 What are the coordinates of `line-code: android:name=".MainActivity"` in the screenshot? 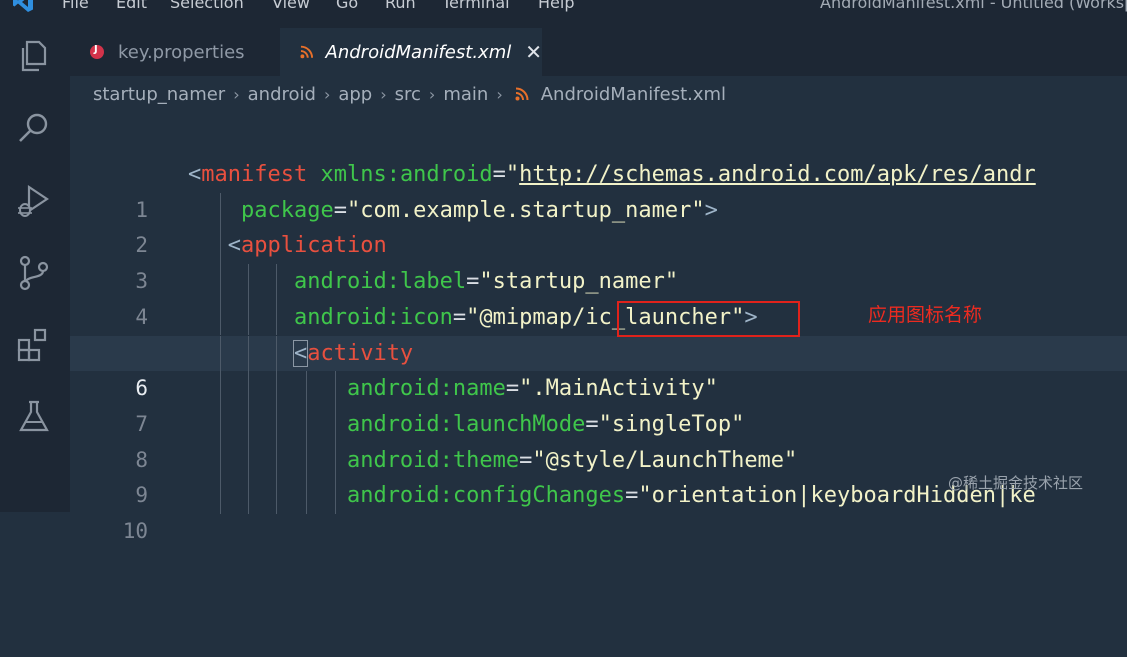 It's located at (532, 389).